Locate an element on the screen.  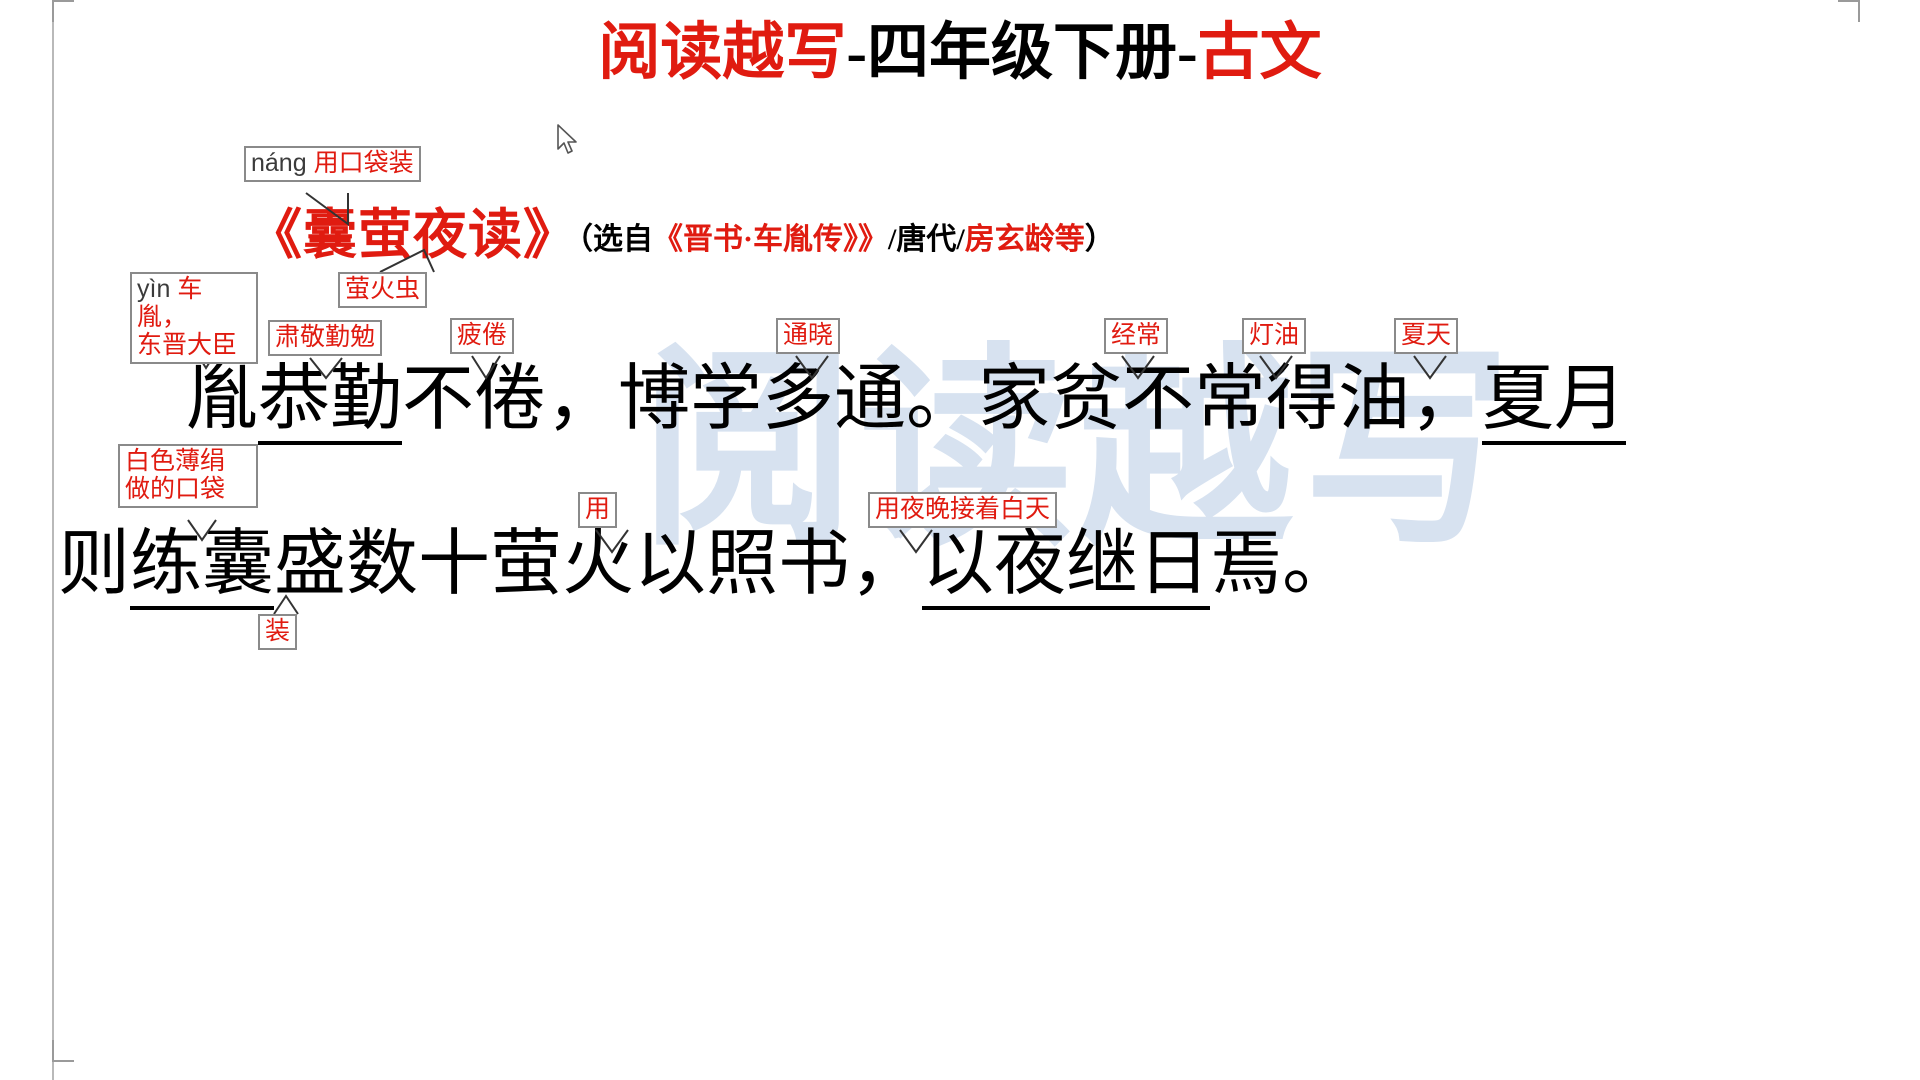
body-seg: 不倦，博学多通。家贫不常得油， is located at coordinates (942, 399).